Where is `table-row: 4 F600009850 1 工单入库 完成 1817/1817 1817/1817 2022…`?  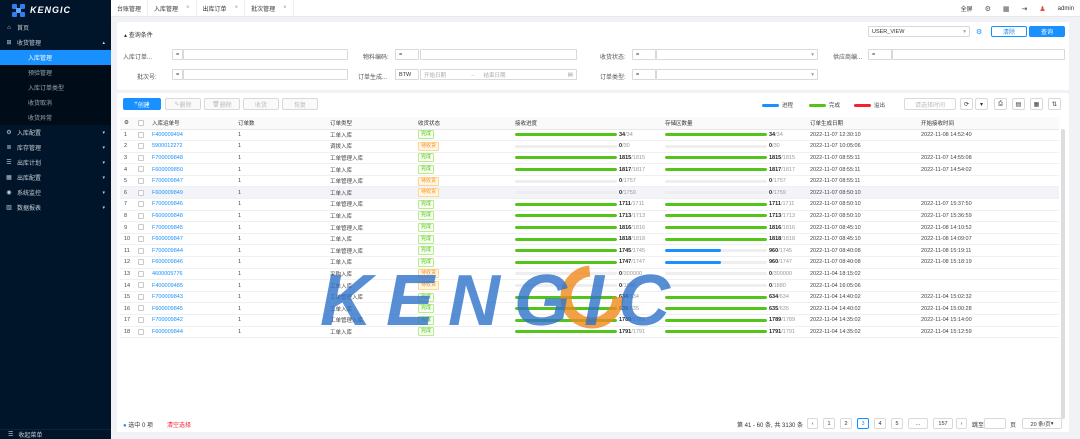
table-row: 4 F600009850 1 工单入库 完成 1817/1817 1817/1817 2022… is located at coordinates (589, 169).